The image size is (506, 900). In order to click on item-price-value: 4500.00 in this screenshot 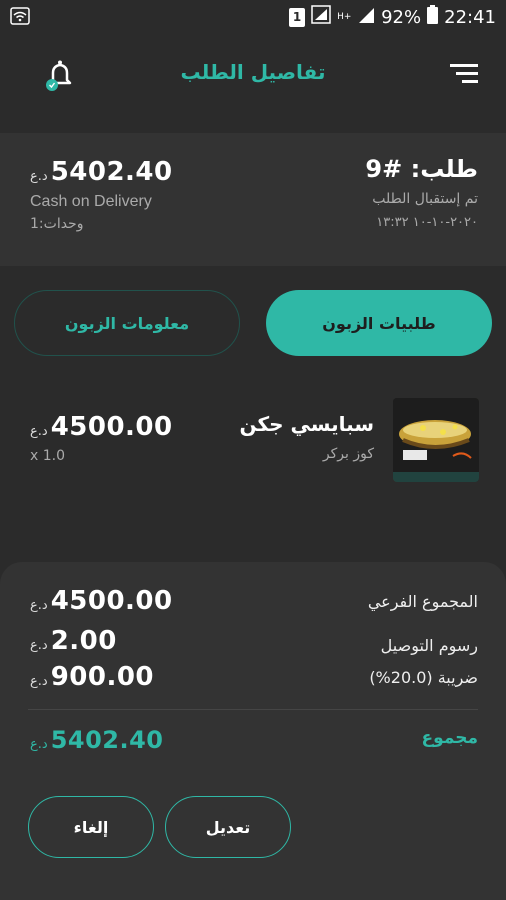, I will do `click(111, 427)`.